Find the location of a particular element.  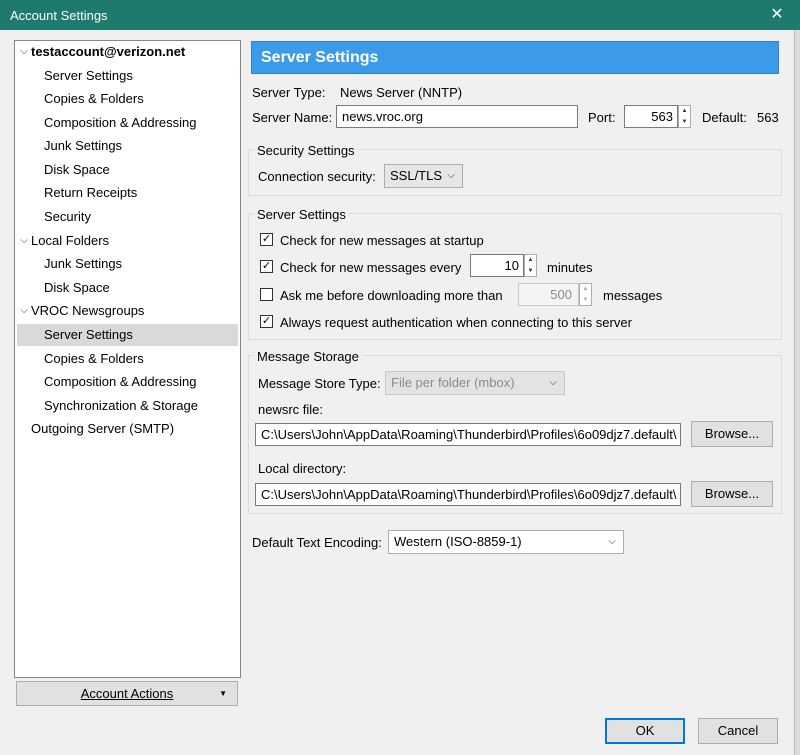

tree-item-vroc-newsgroups: ⌵ VROC Newsgroups is located at coordinates (127, 311).